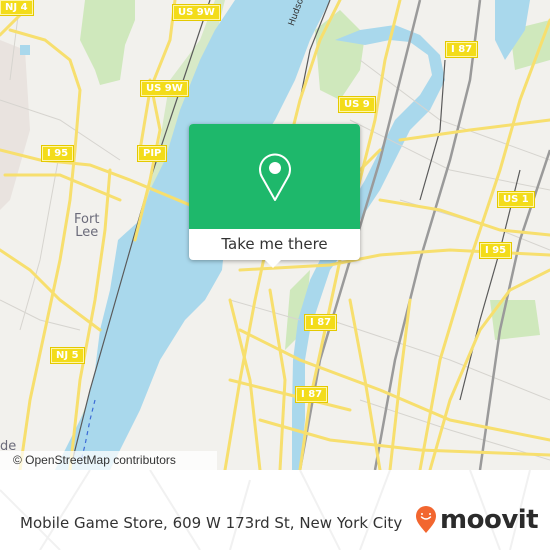  I want to click on route-shield-nj5: NJ 5, so click(67, 355).